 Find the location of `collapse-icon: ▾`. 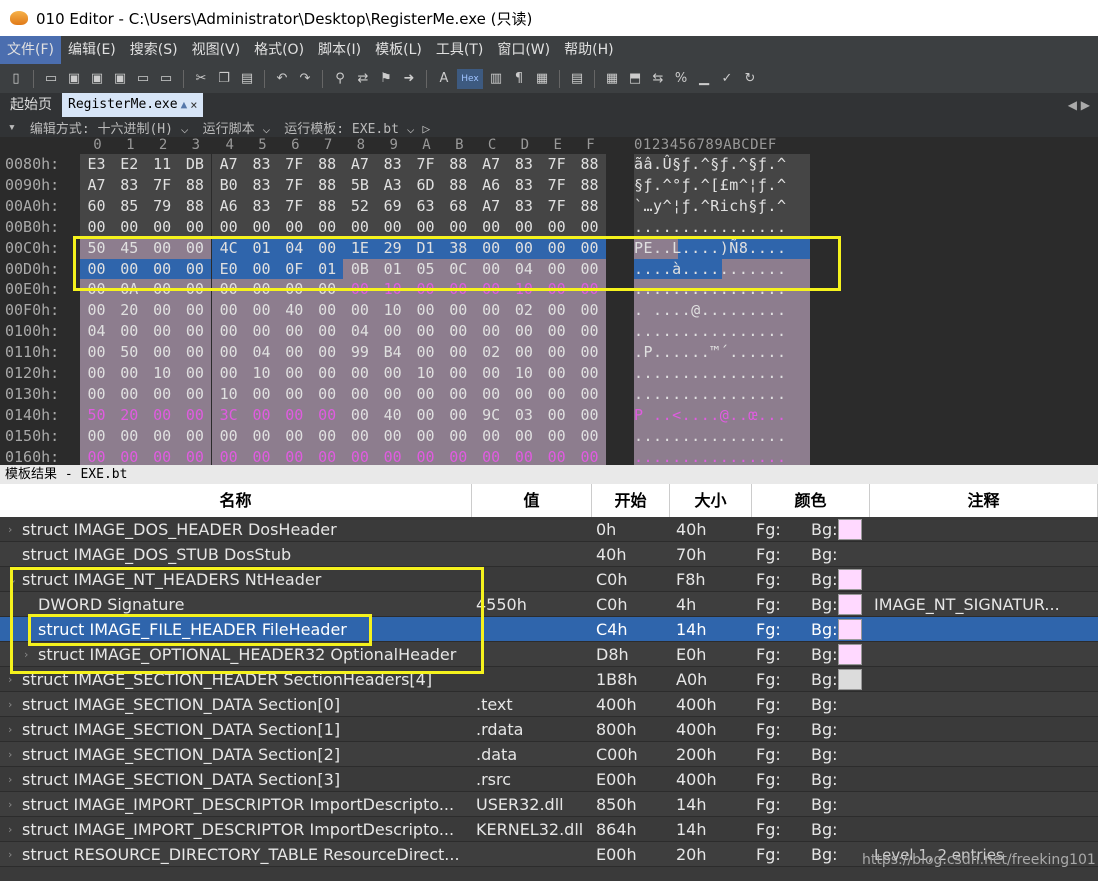

collapse-icon: ▾ is located at coordinates (12, 127).